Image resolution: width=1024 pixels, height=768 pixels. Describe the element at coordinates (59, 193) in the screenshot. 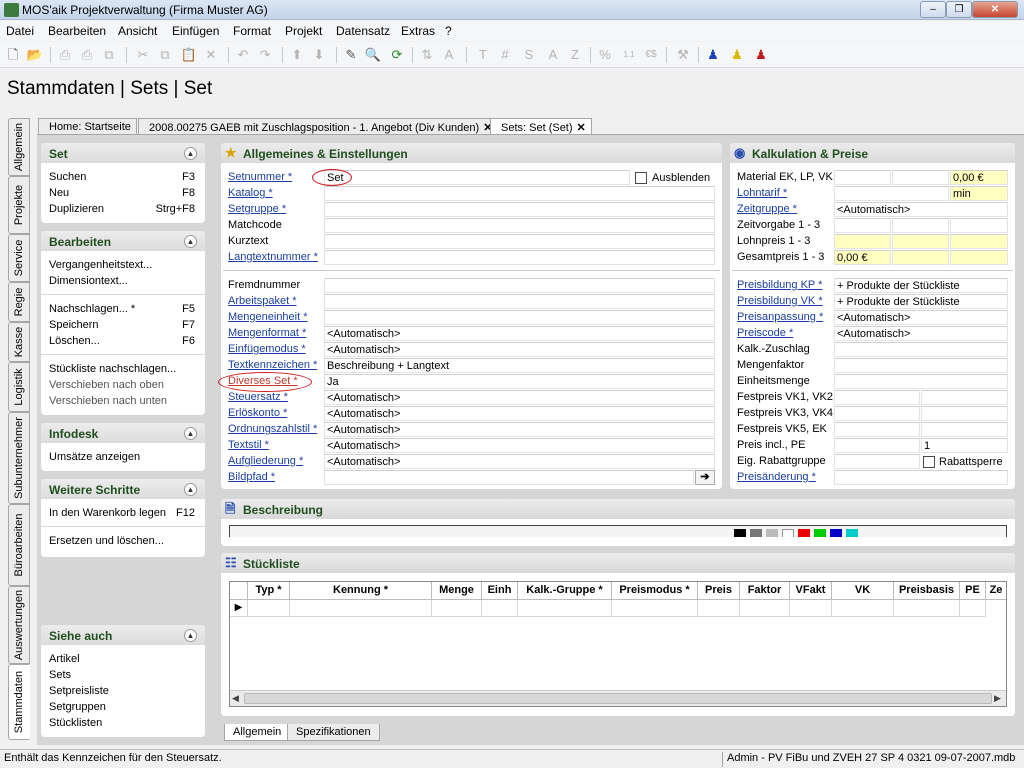

I see `action-neu: Neu` at that location.